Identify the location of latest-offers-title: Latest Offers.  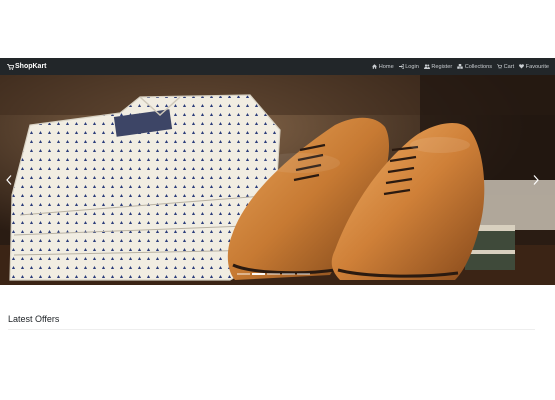
(34, 319).